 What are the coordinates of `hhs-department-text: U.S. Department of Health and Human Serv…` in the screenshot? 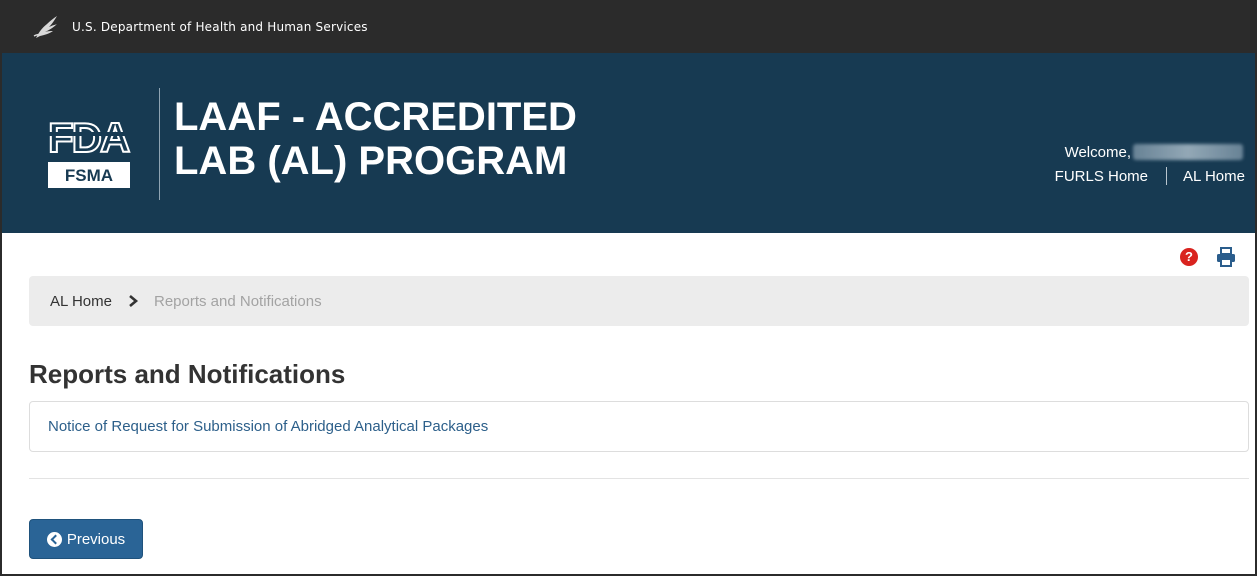 It's located at (220, 27).